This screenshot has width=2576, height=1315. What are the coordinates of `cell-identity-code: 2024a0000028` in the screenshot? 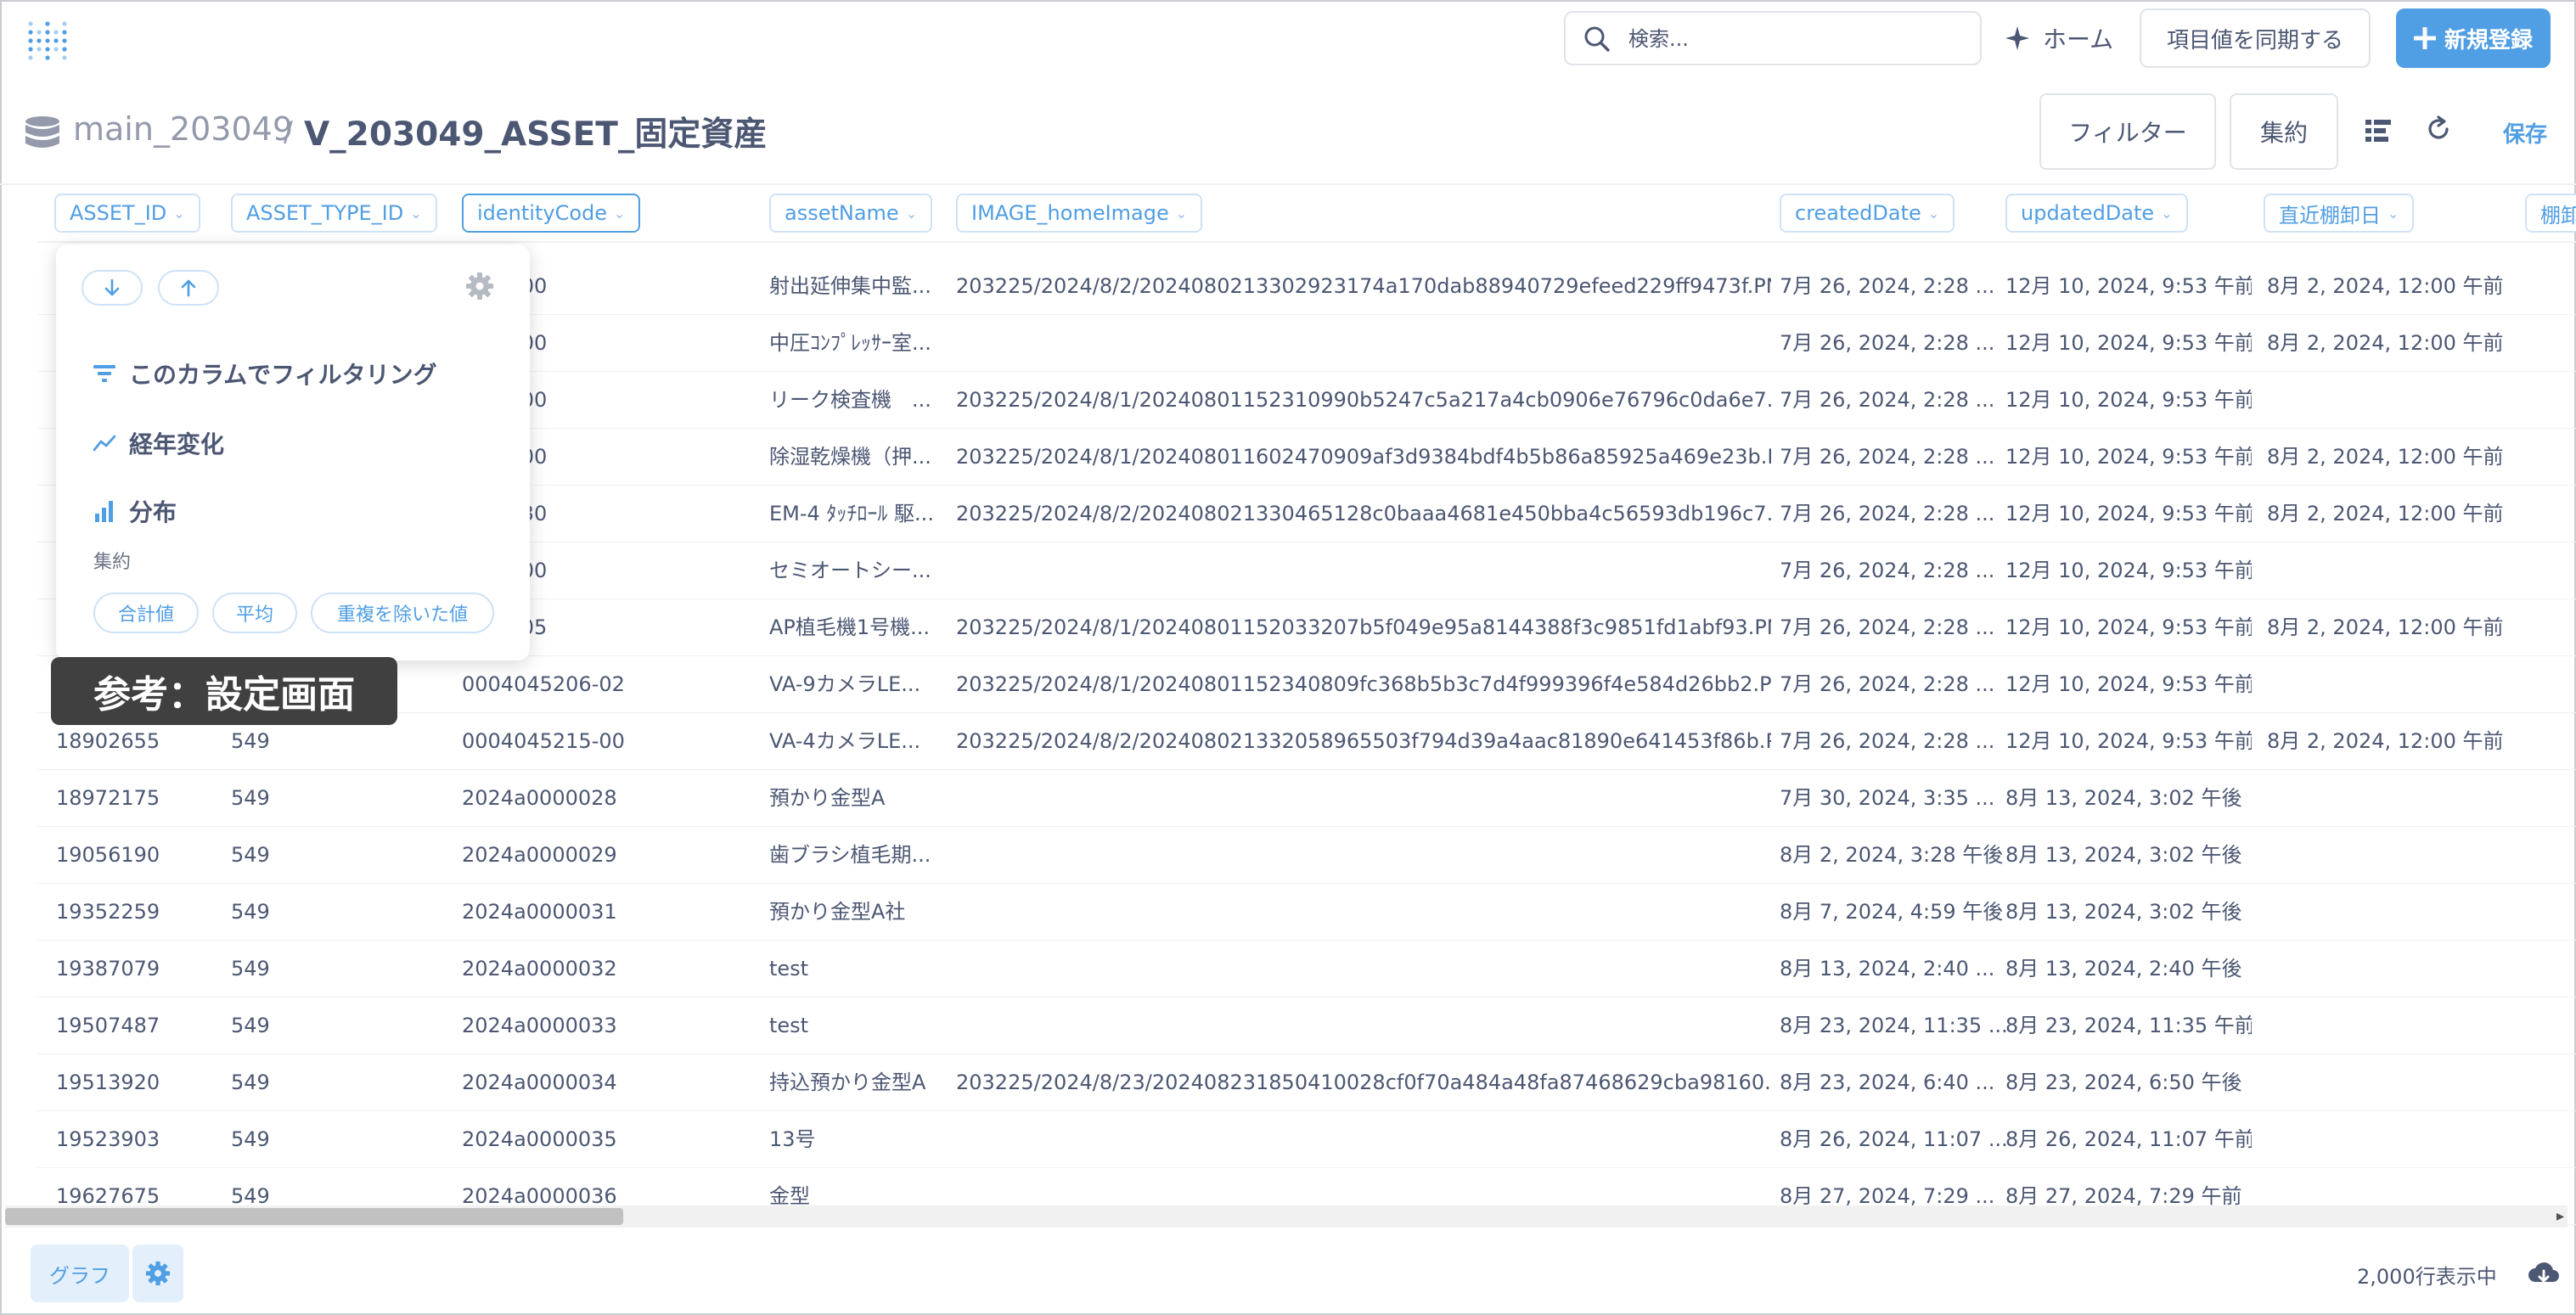 It's located at (564, 798).